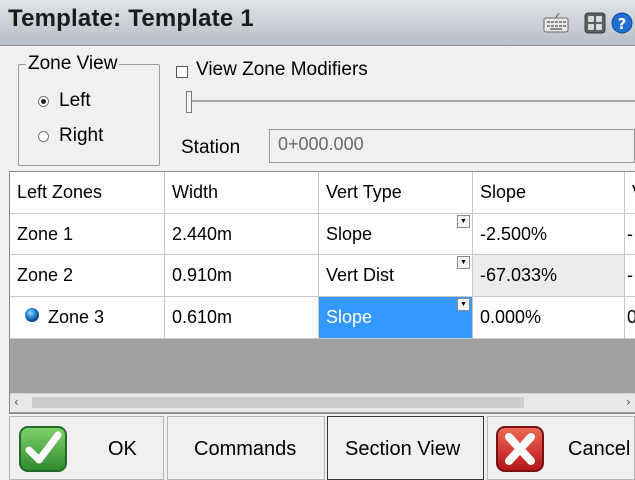 The height and width of the screenshot is (480, 635). I want to click on scrollbar-thumb, so click(278, 402).